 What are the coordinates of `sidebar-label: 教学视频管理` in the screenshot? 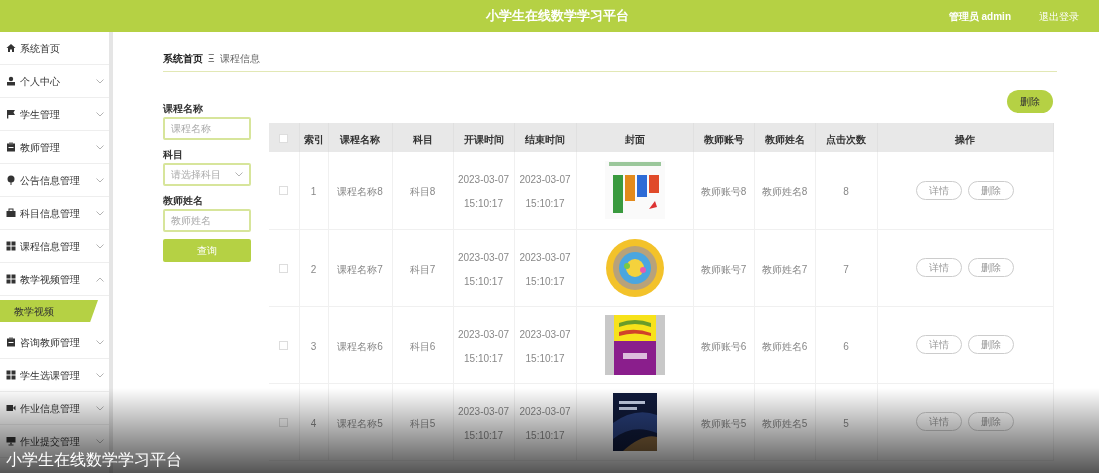 It's located at (50, 279).